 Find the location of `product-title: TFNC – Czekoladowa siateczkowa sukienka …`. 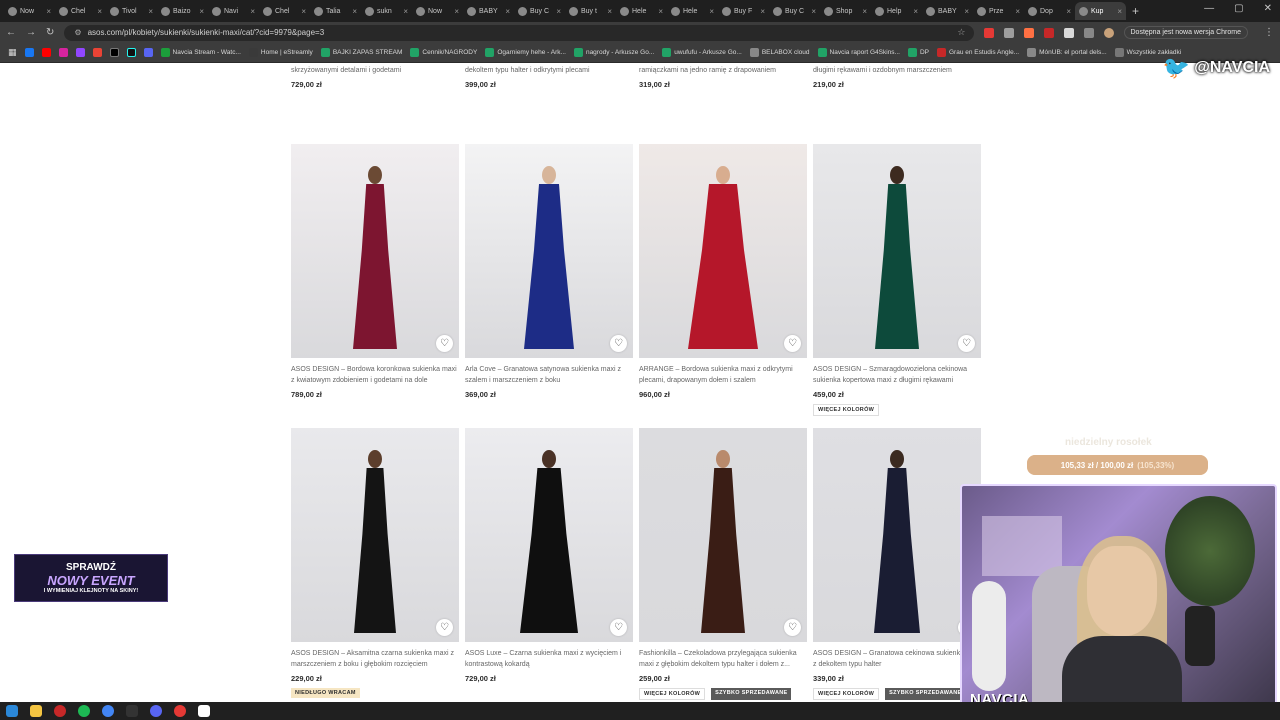

product-title: TFNC – Czekoladowa siateczkowa sukienka … is located at coordinates (549, 69).